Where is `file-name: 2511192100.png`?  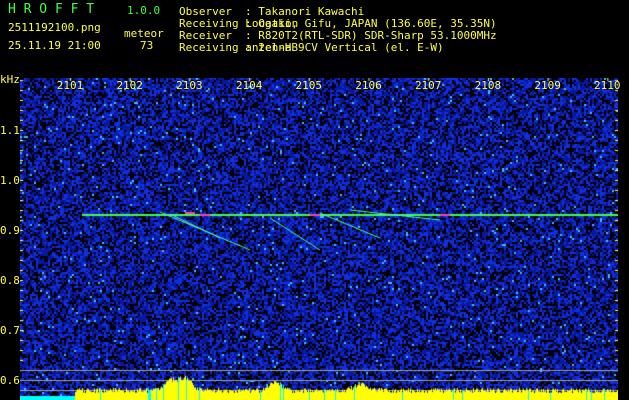
file-name: 2511192100.png is located at coordinates (54, 27).